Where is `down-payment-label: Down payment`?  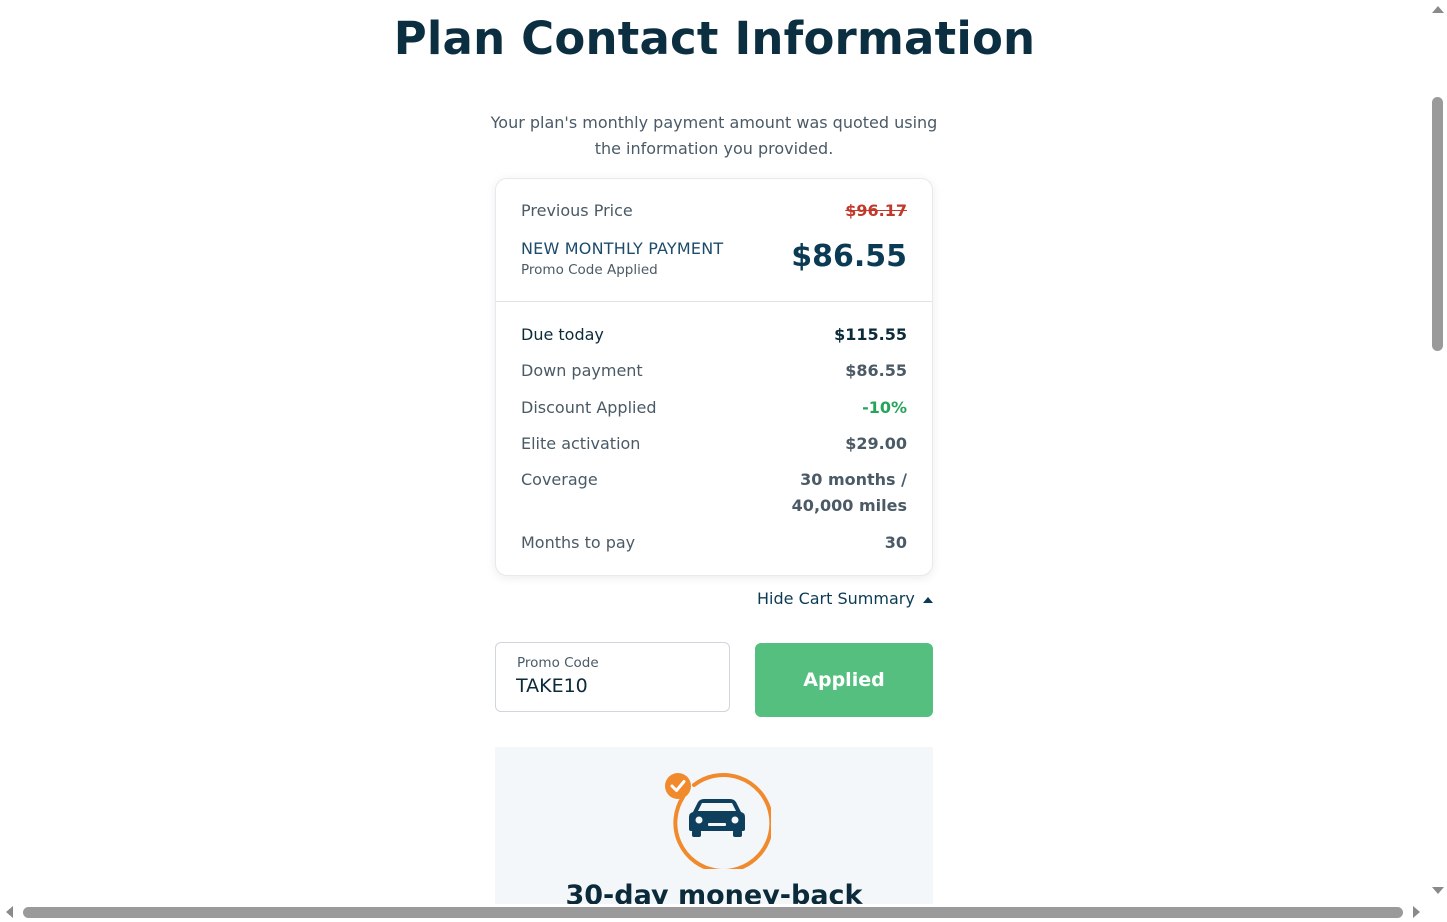
down-payment-label: Down payment is located at coordinates (582, 370).